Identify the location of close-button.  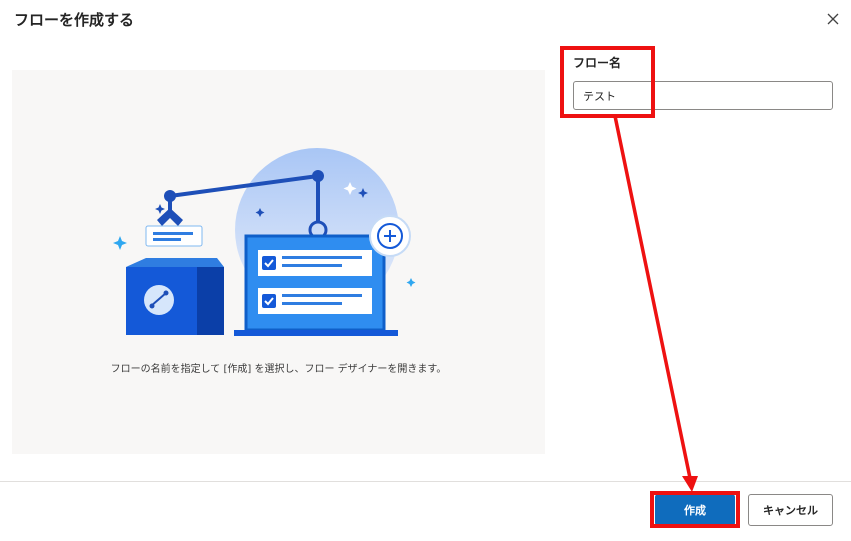
(833, 19).